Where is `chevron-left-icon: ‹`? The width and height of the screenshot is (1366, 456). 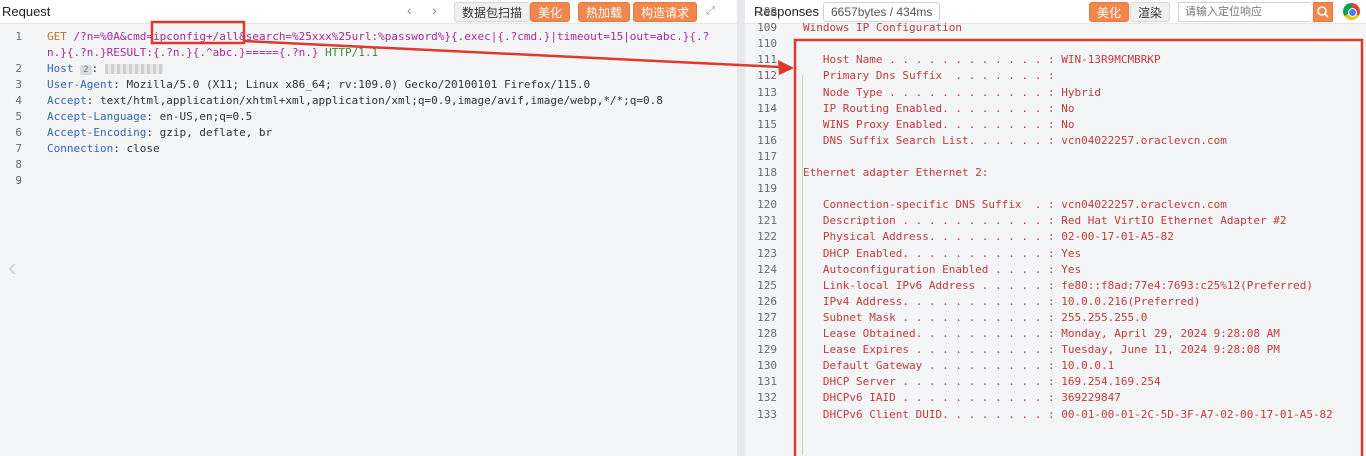
chevron-left-icon: ‹ is located at coordinates (12, 267).